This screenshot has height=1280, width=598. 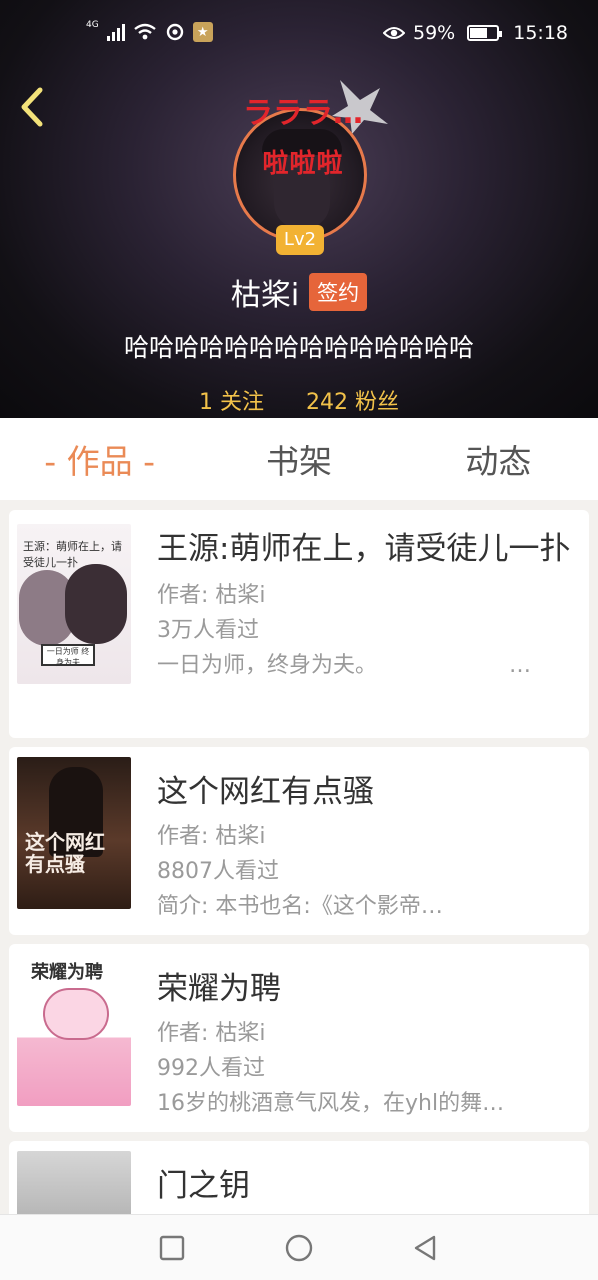 I want to click on profile-tabs: - 作品 - 书架 动态, so click(x=299, y=459).